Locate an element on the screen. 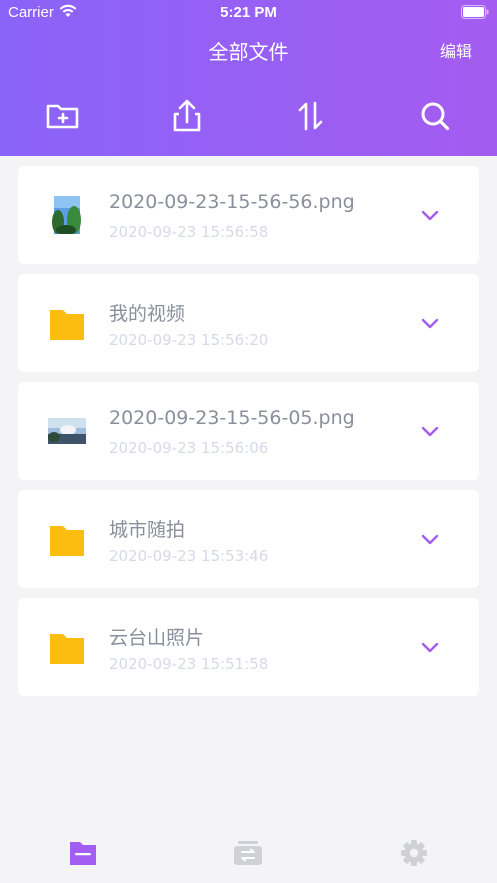 This screenshot has height=883, width=497. tab-files is located at coordinates (83, 853).